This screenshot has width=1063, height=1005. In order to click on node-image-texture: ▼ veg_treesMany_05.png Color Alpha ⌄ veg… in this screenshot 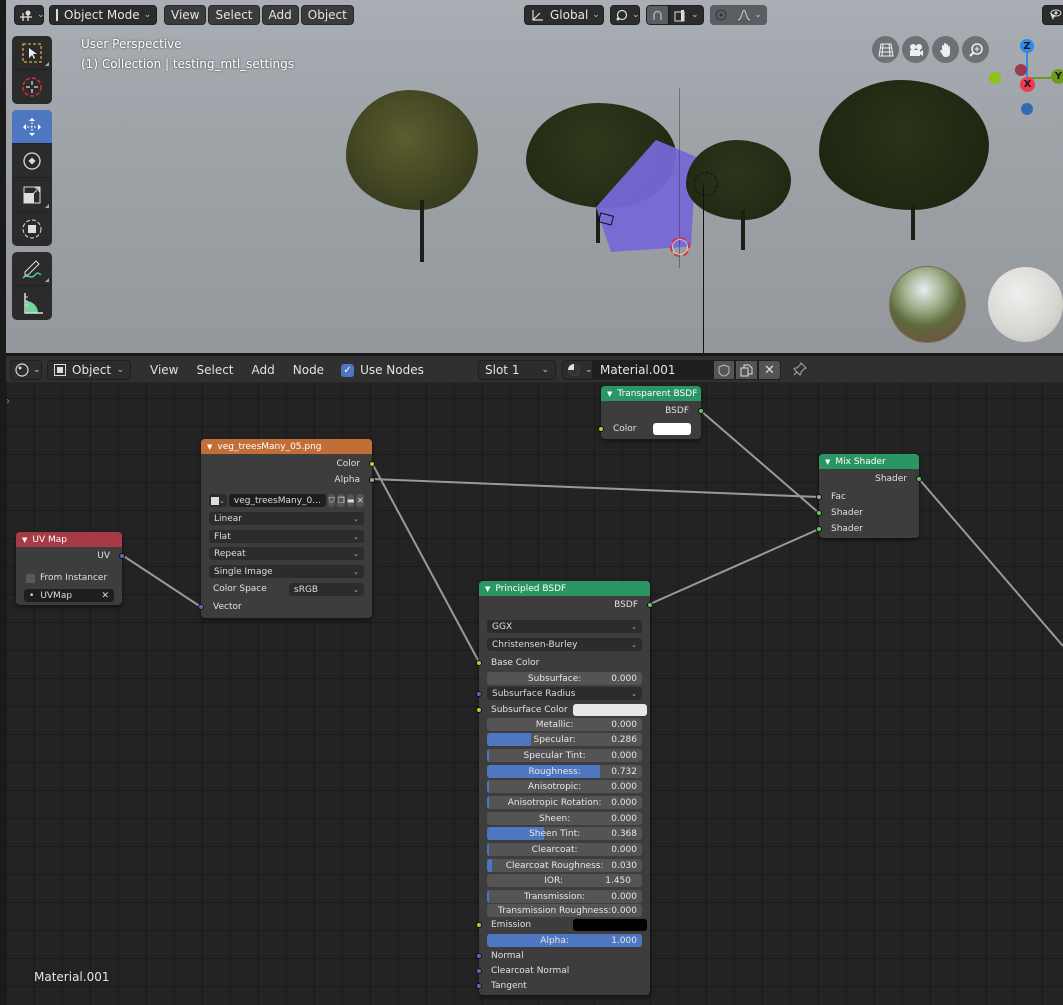, I will do `click(286, 528)`.